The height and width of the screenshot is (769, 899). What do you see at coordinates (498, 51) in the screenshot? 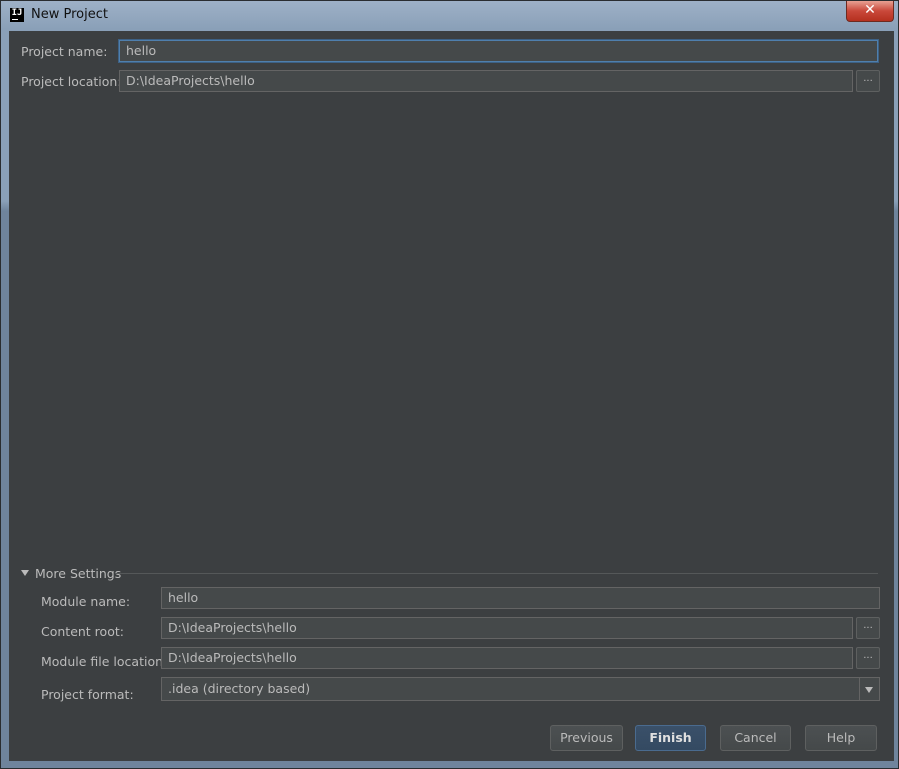
I see `project-name-input: hello` at bounding box center [498, 51].